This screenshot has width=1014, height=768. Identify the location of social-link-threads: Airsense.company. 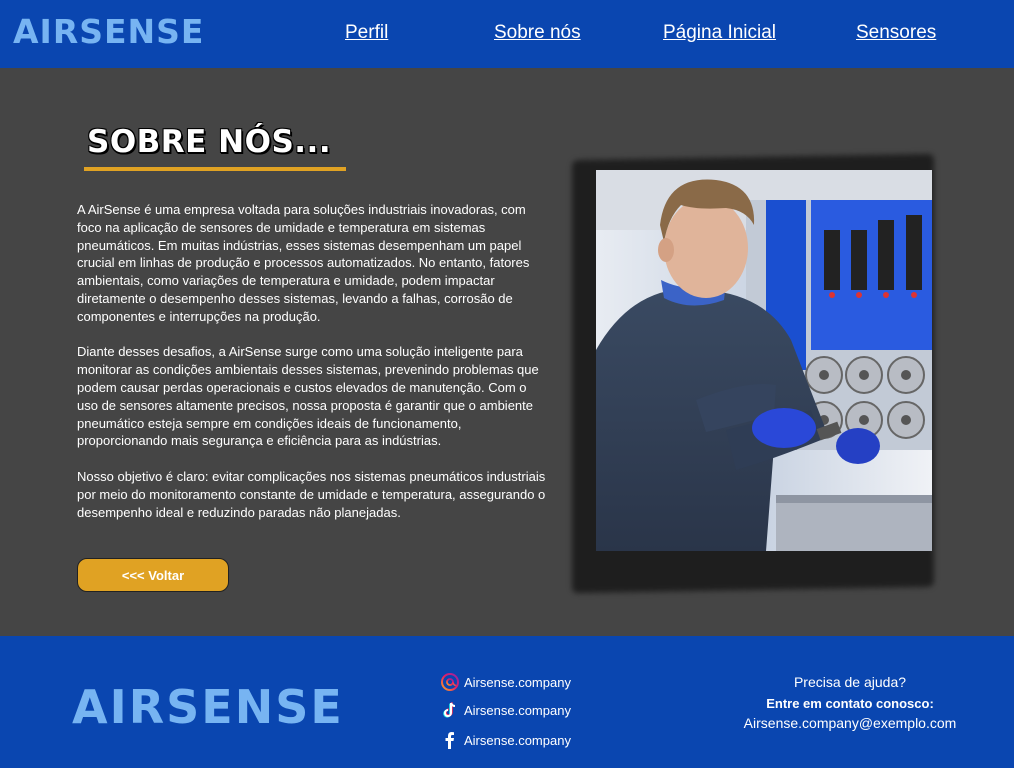
(506, 682).